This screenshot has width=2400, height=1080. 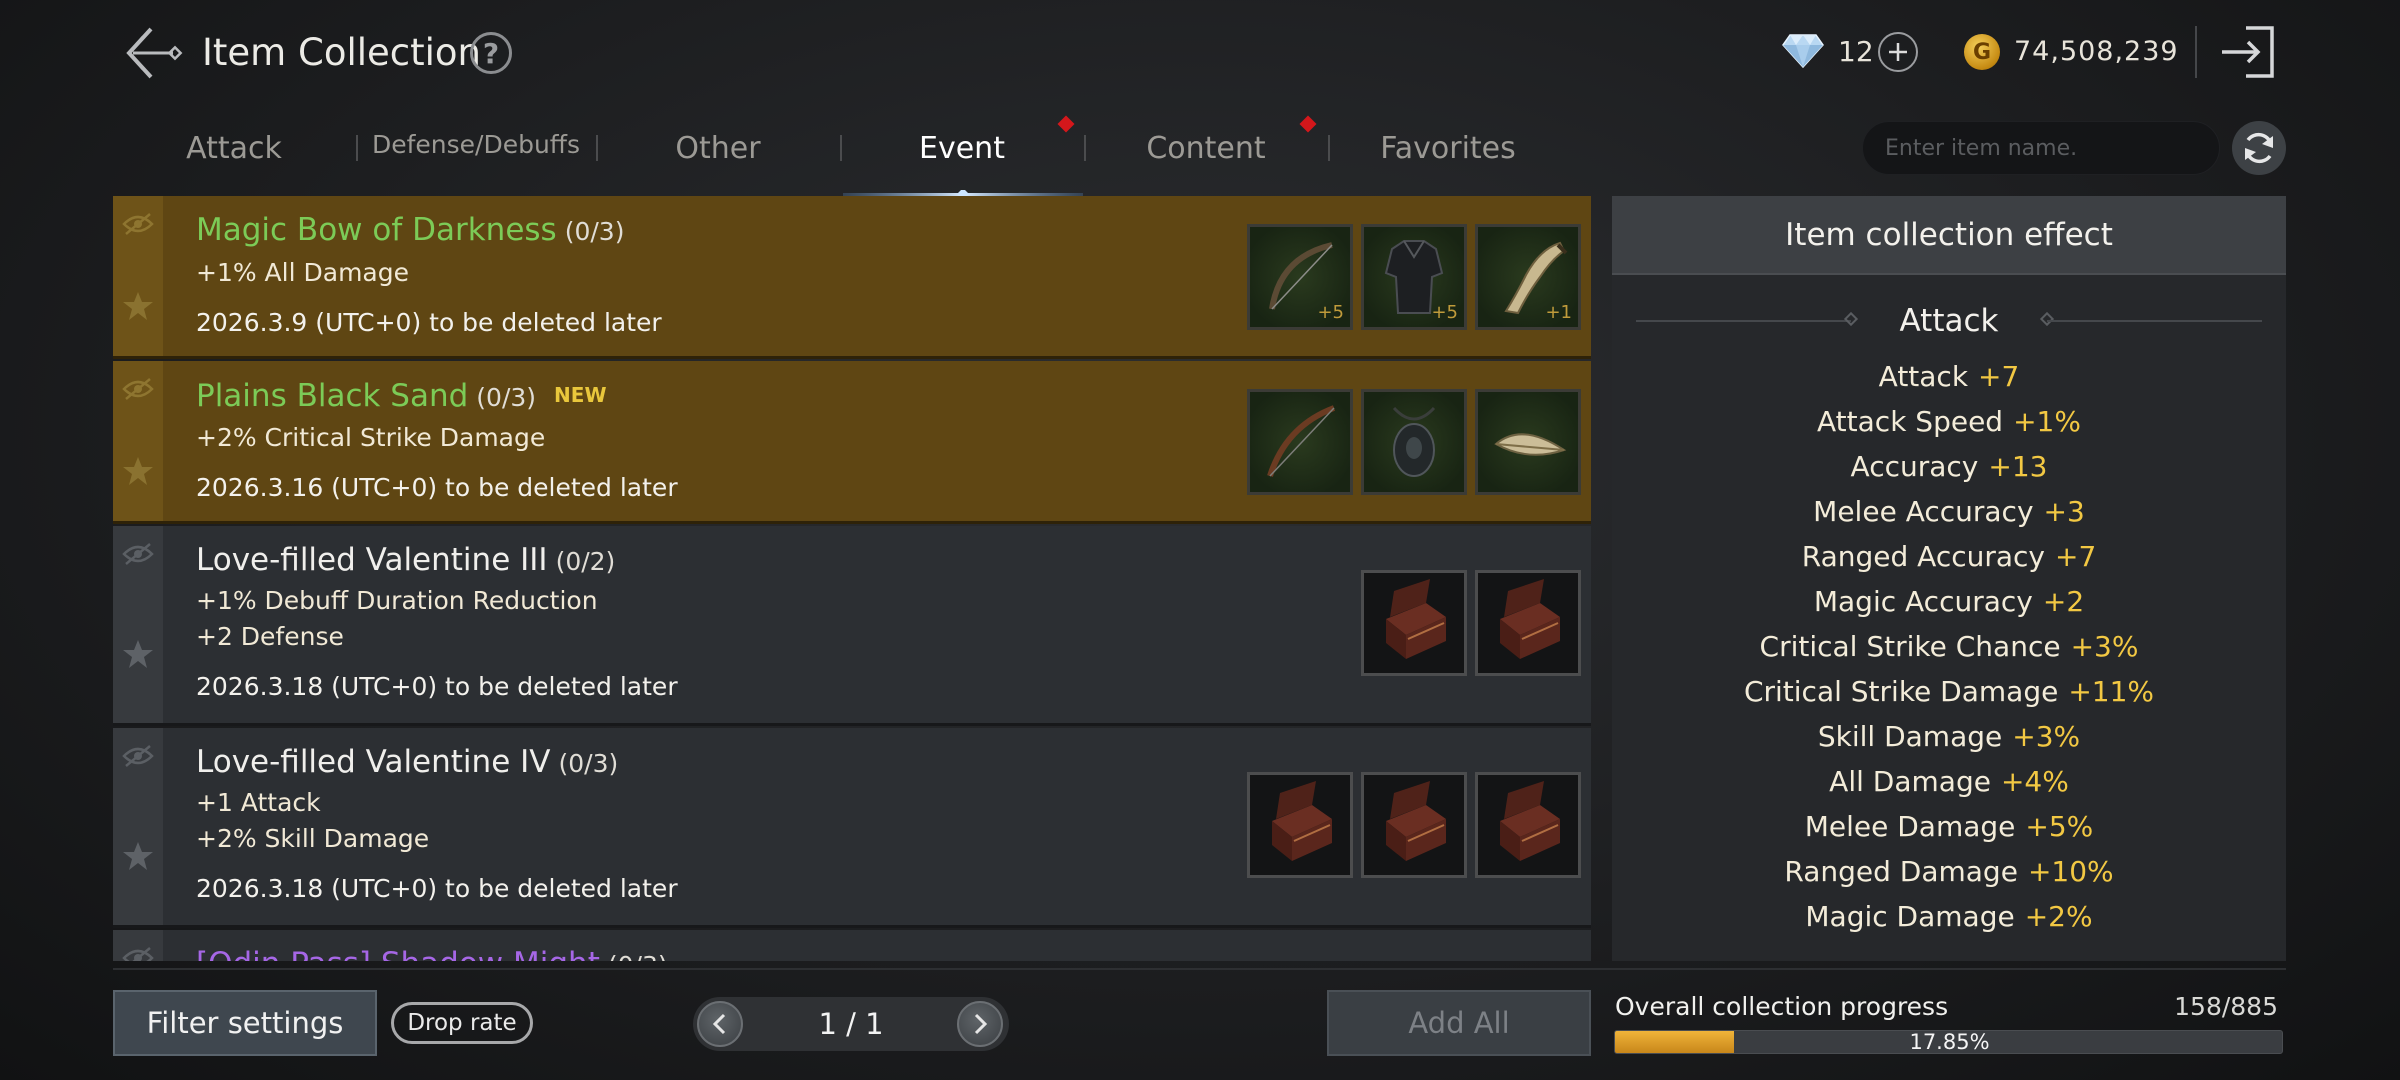 What do you see at coordinates (2154, 321) in the screenshot?
I see `subtitle-divider` at bounding box center [2154, 321].